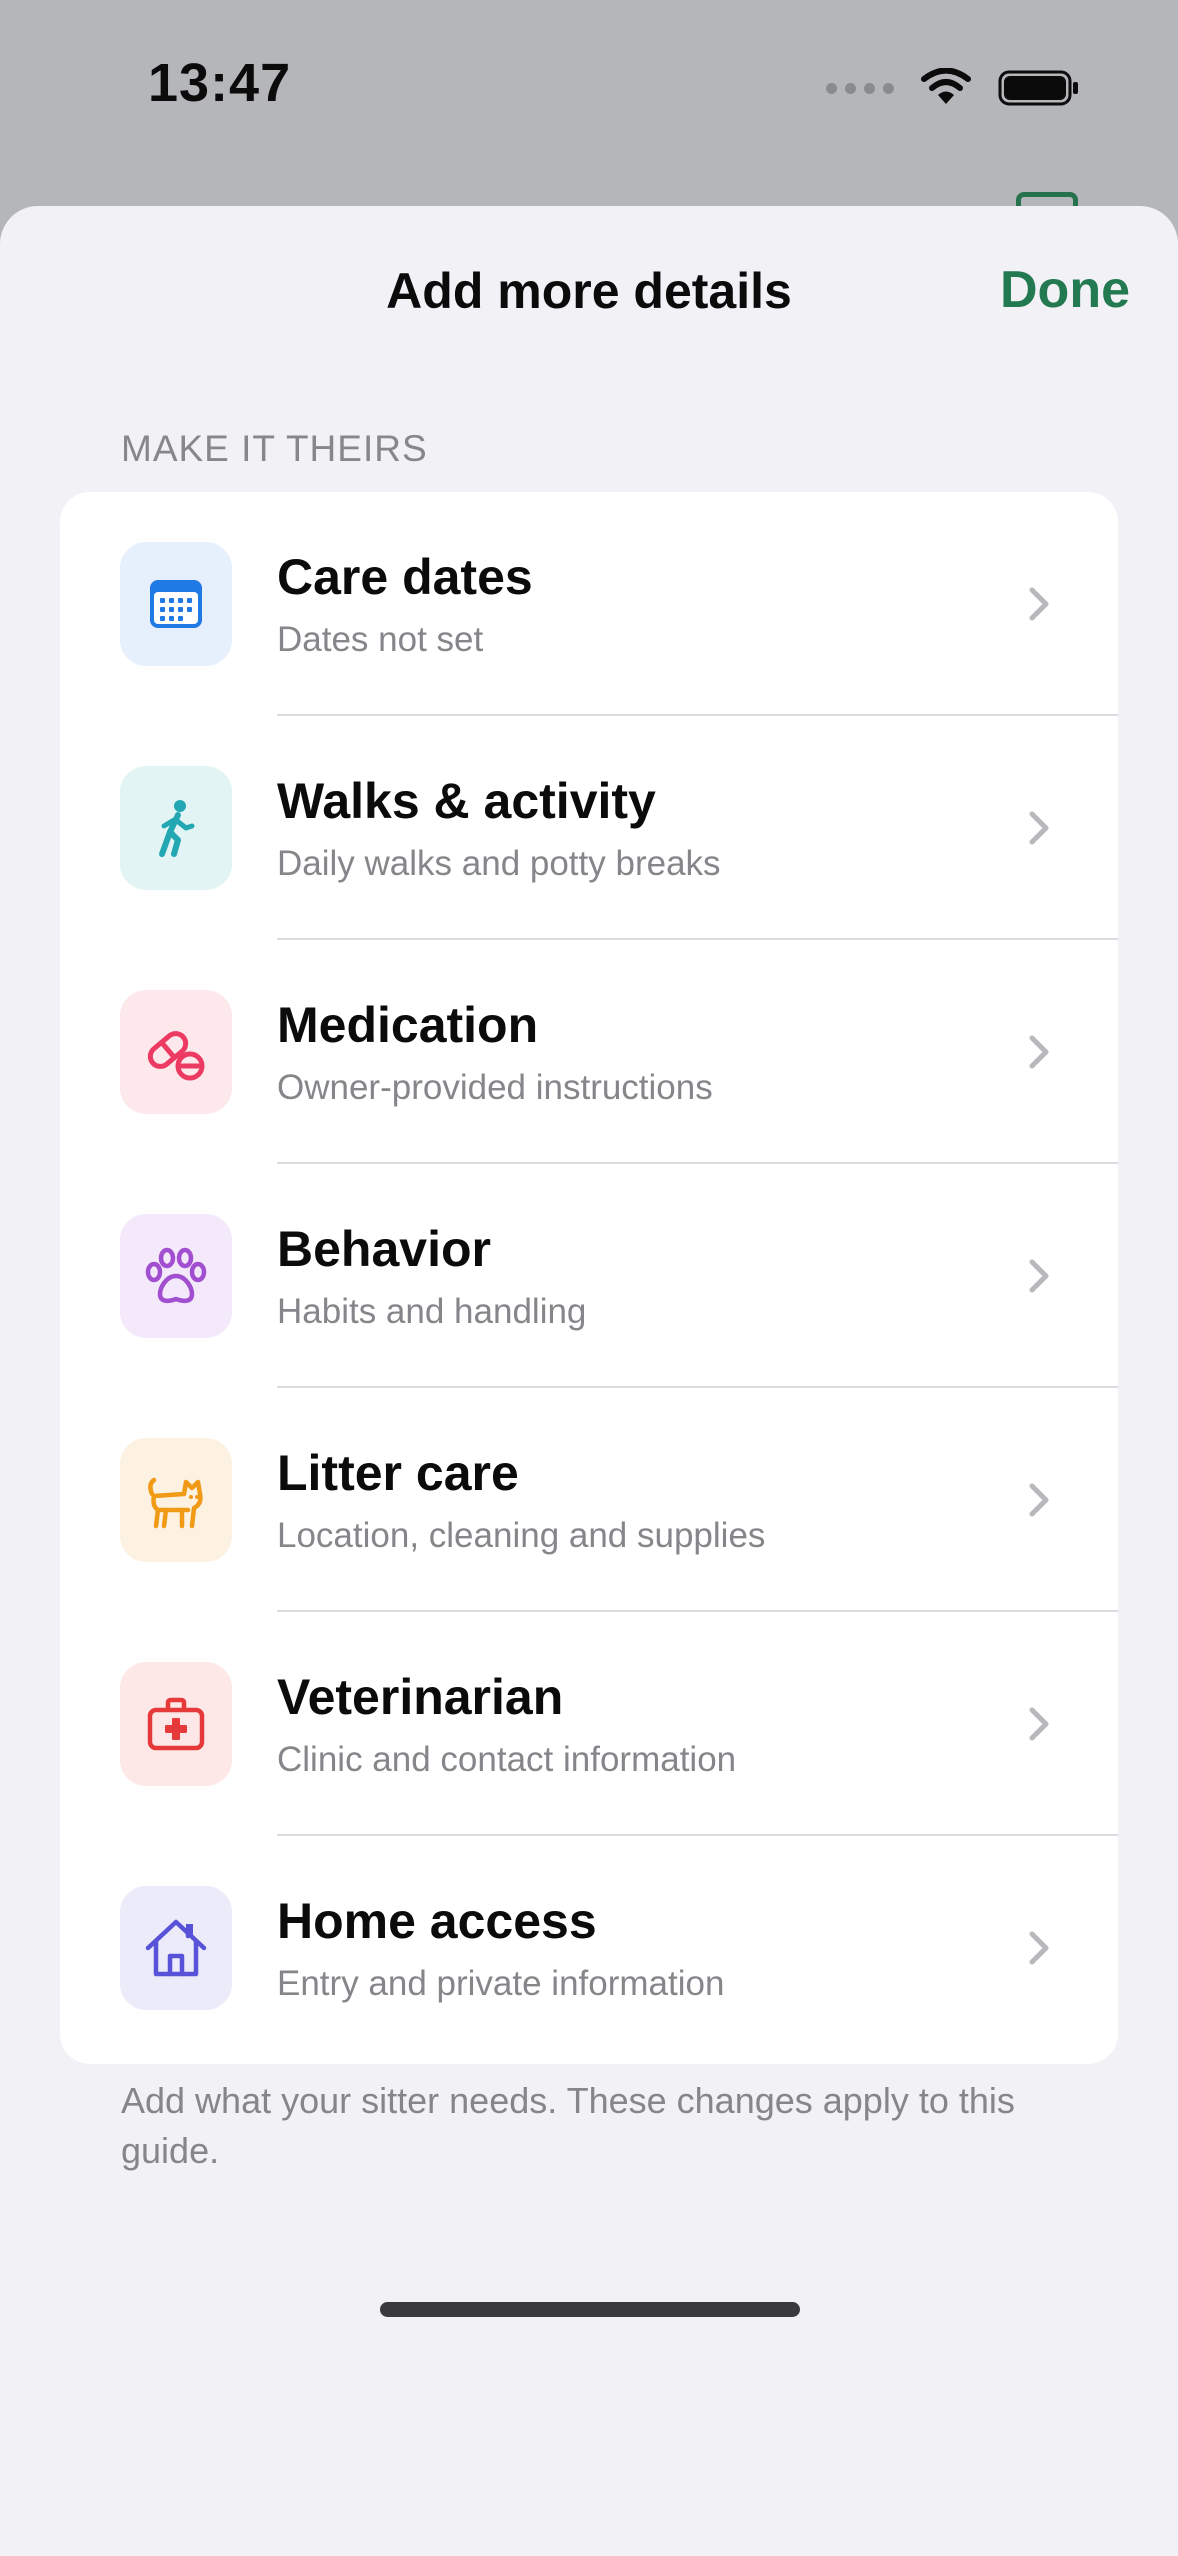 This screenshot has height=2556, width=1178. I want to click on house-icon, so click(176, 1948).